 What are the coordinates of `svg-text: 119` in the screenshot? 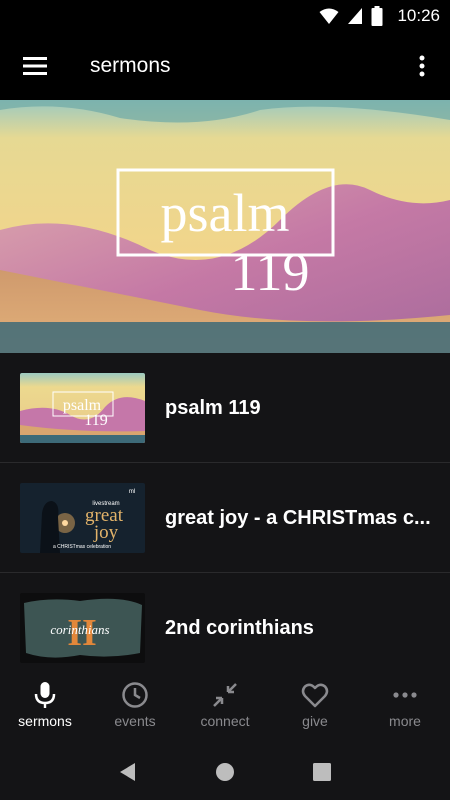 It's located at (95, 420).